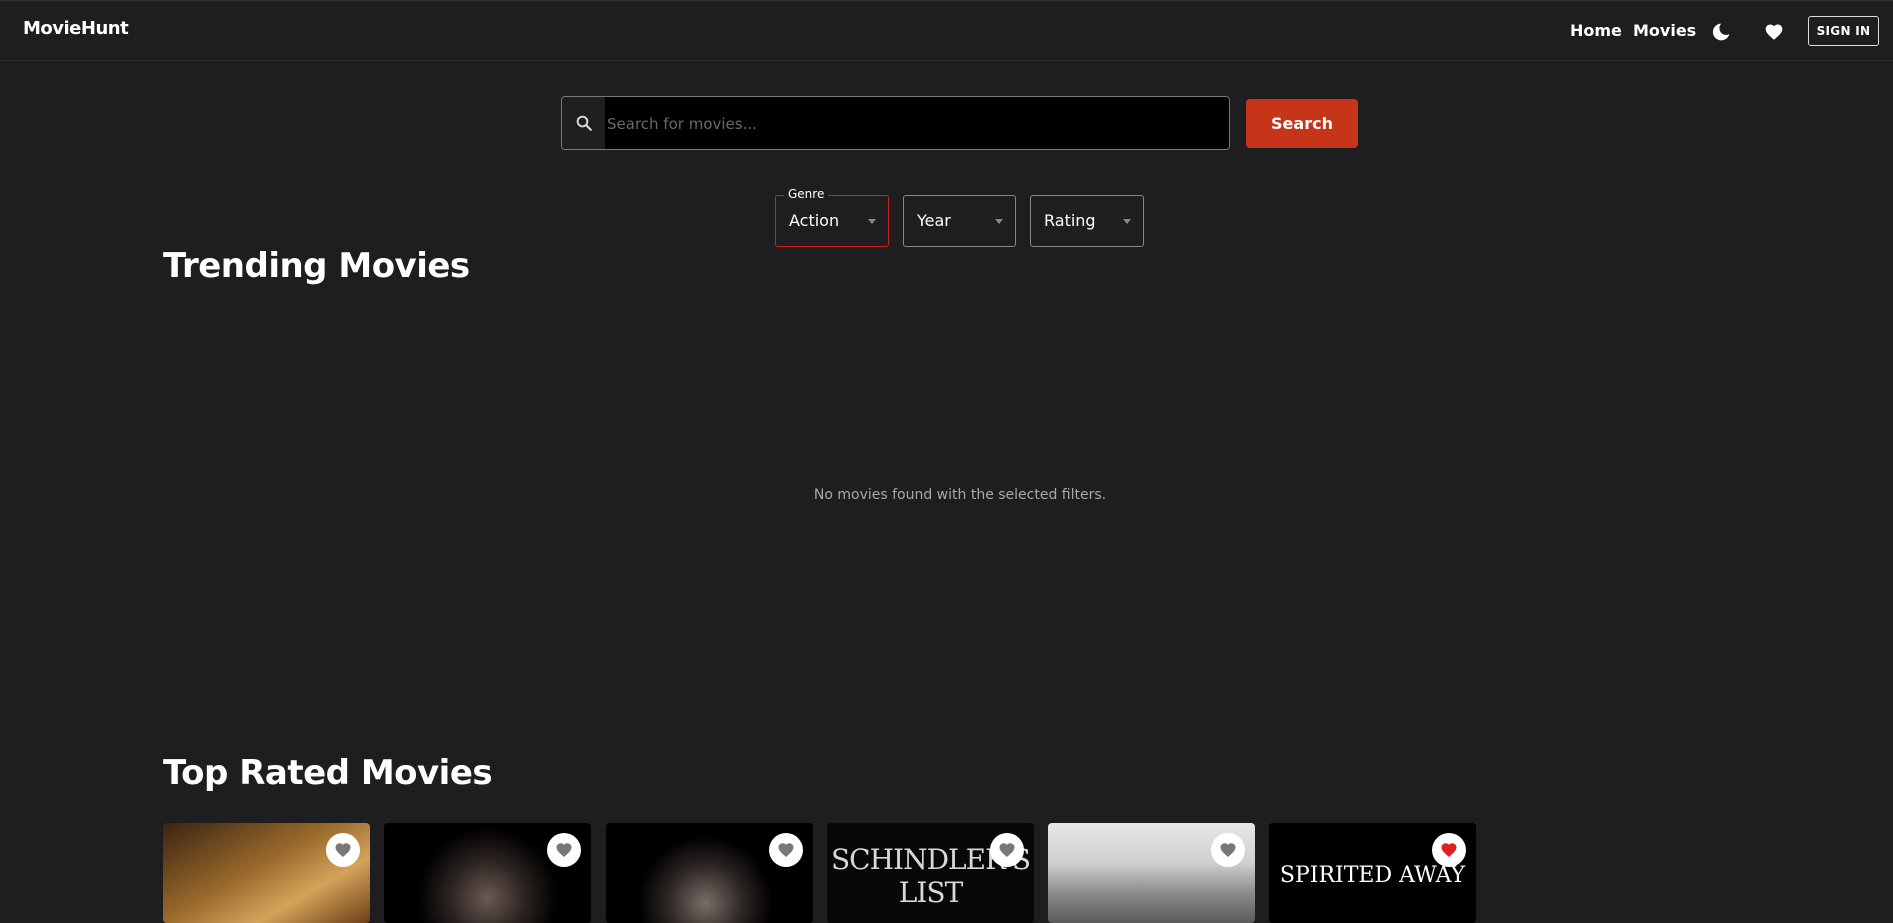 The image size is (1893, 923). I want to click on genre-select: Genre Action, so click(832, 217).